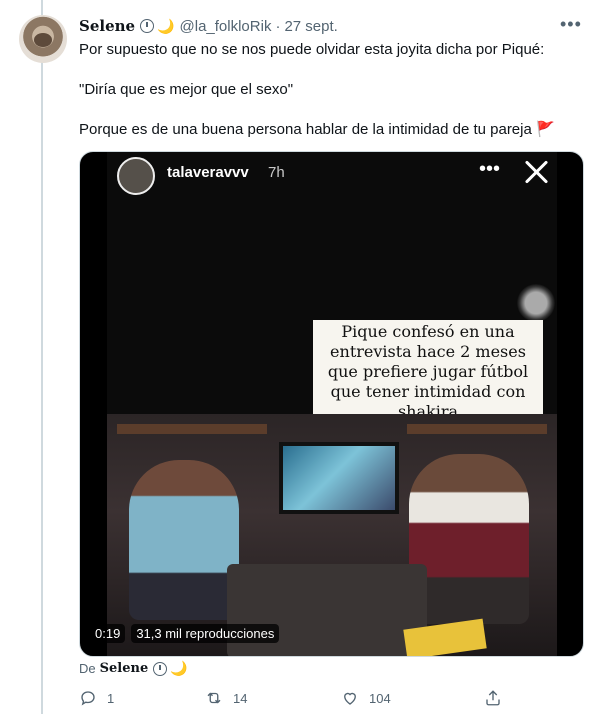  I want to click on retweet-count: 14, so click(240, 698).